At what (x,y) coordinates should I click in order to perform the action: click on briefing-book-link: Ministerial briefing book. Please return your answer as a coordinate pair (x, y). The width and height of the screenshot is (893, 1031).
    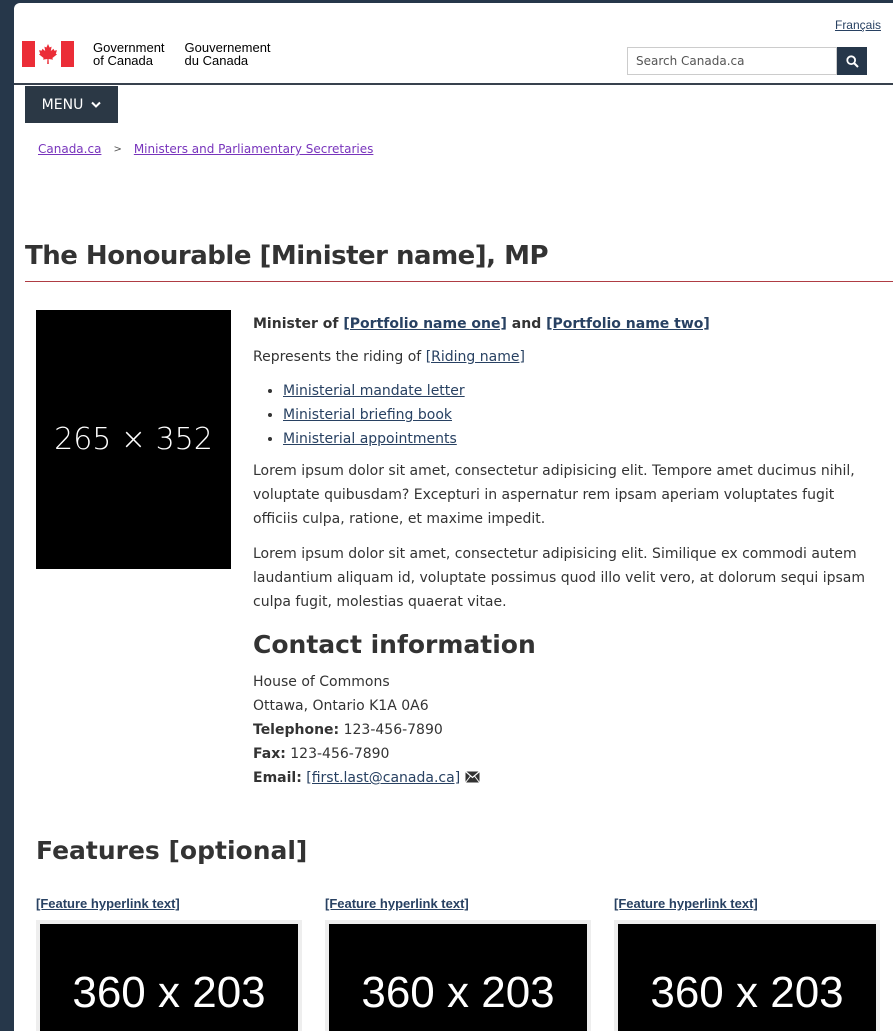
    Looking at the image, I should click on (367, 415).